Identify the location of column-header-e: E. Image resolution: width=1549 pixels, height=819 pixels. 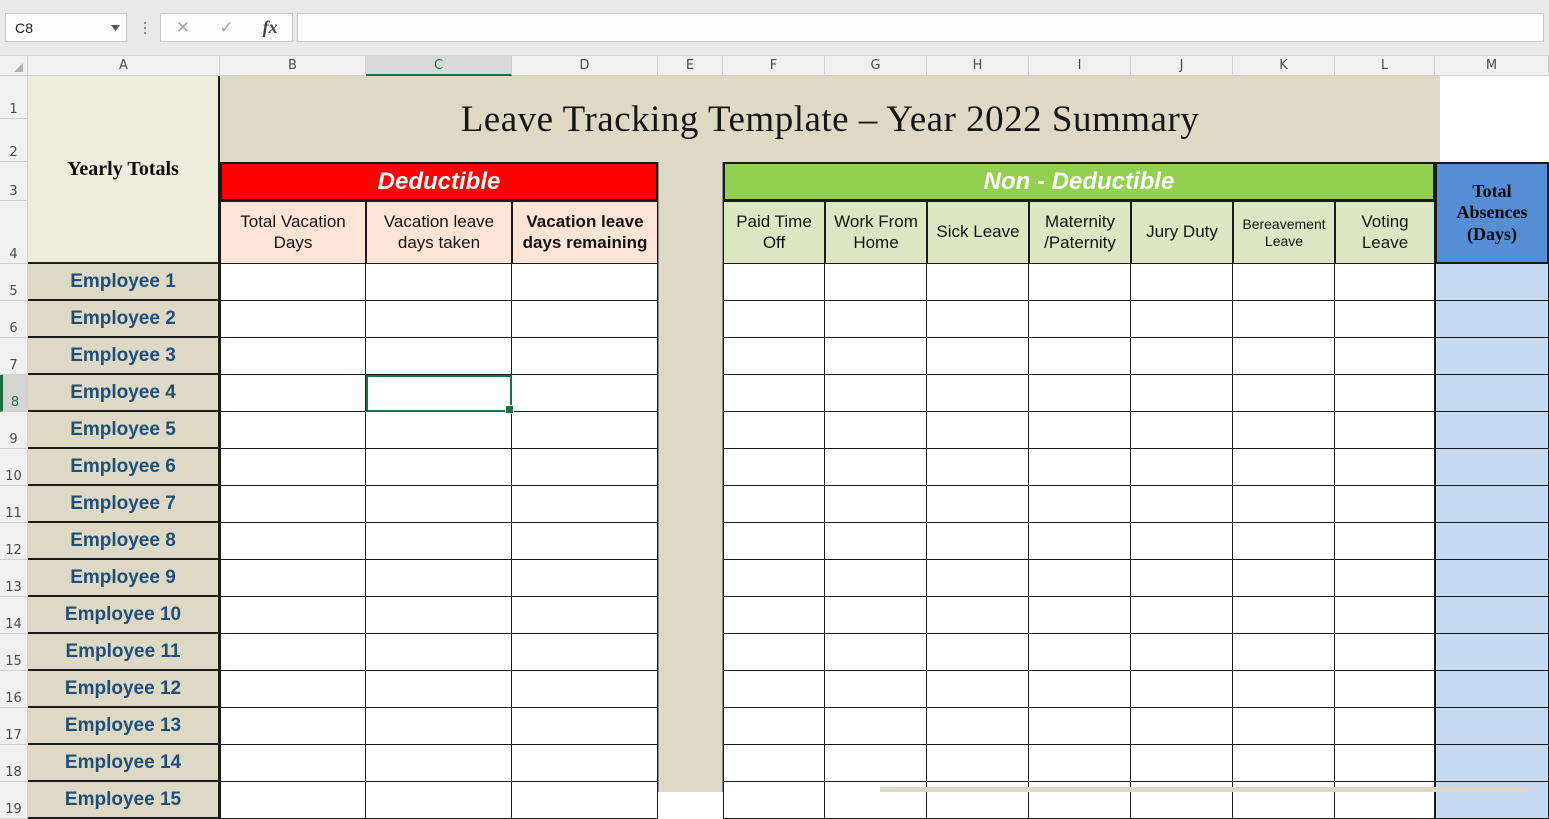
(690, 66).